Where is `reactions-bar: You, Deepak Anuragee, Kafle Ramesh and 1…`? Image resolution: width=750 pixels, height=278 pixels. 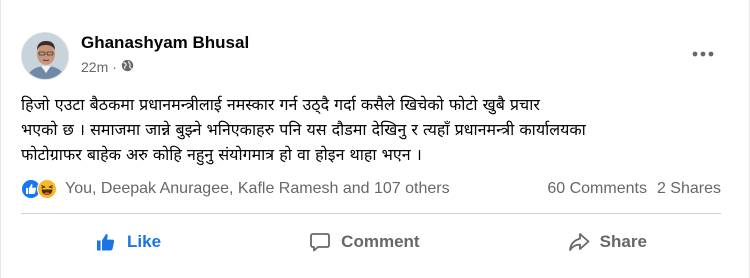 reactions-bar: You, Deepak Anuragee, Kafle Ramesh and 1… is located at coordinates (371, 189).